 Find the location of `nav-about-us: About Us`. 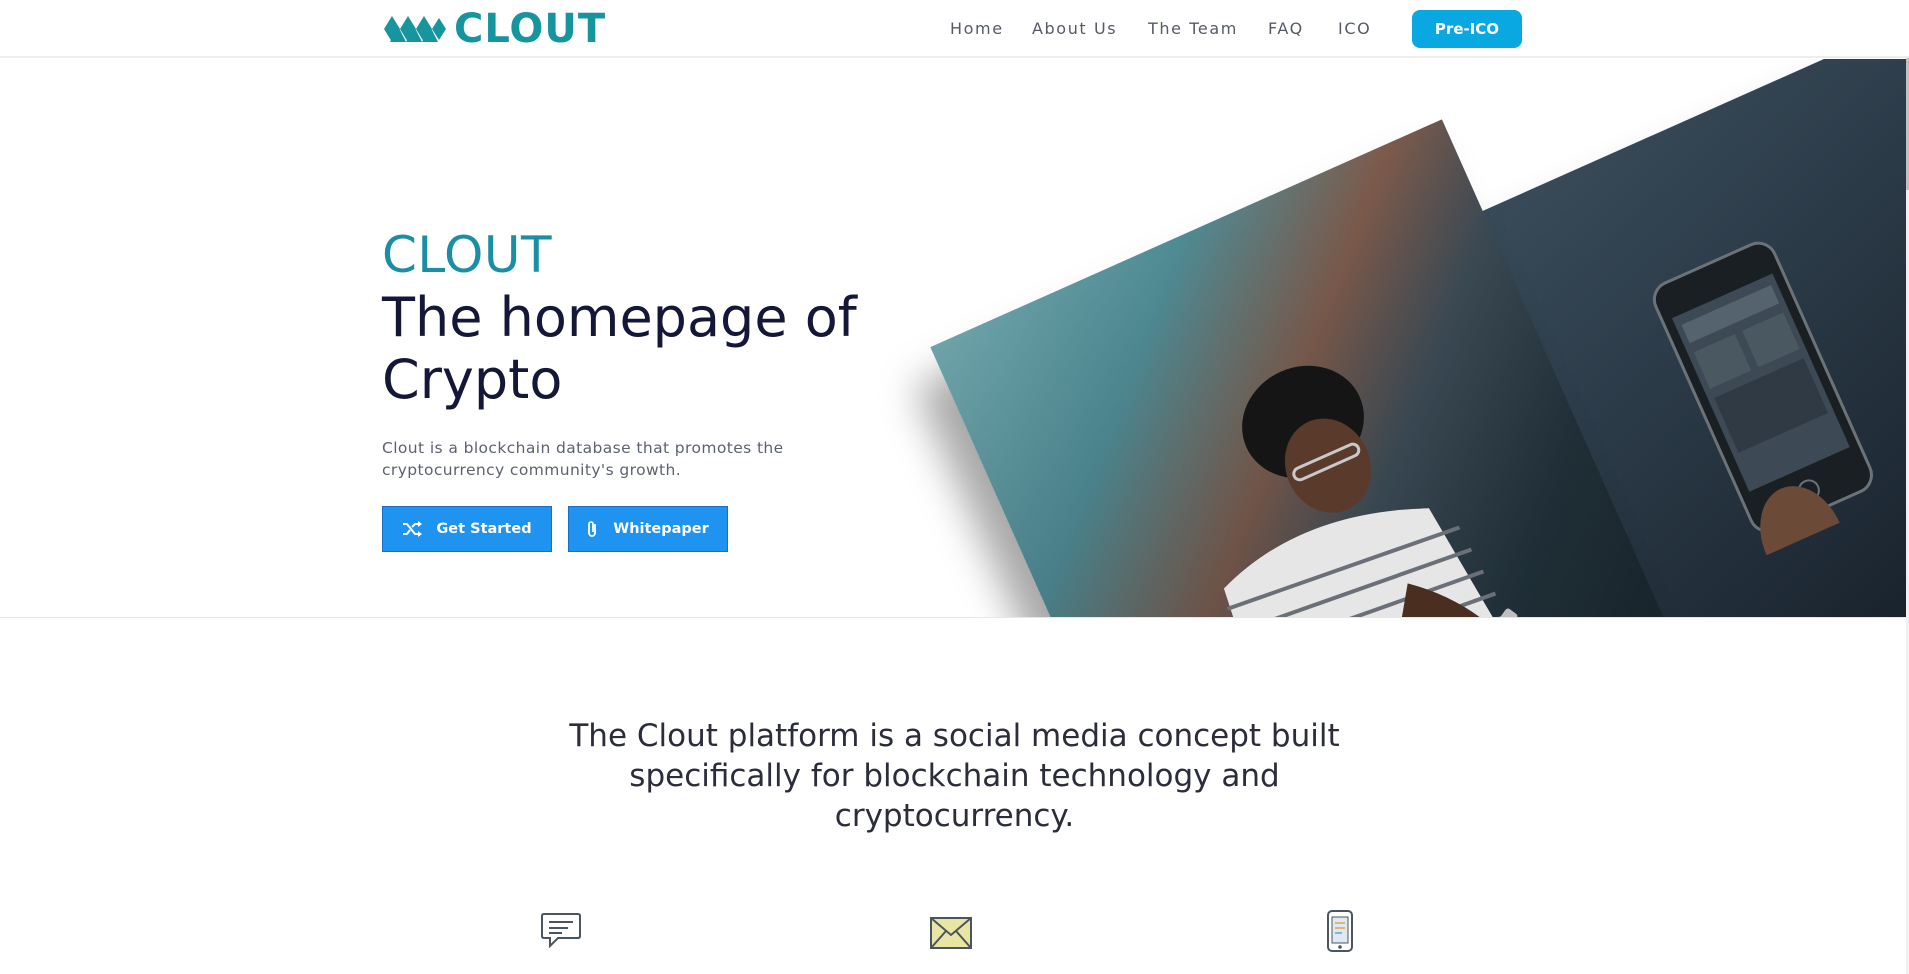

nav-about-us: About Us is located at coordinates (1074, 28).